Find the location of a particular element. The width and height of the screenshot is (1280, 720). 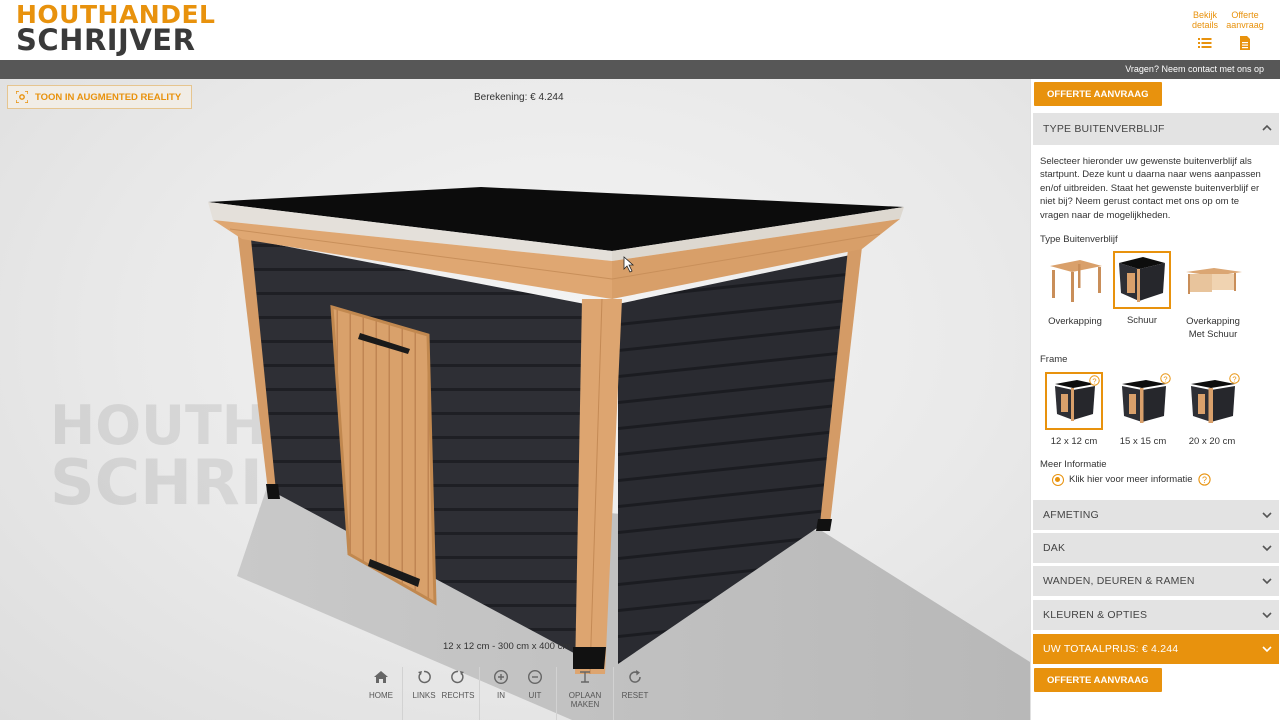

home-label: HOME is located at coordinates (381, 695).